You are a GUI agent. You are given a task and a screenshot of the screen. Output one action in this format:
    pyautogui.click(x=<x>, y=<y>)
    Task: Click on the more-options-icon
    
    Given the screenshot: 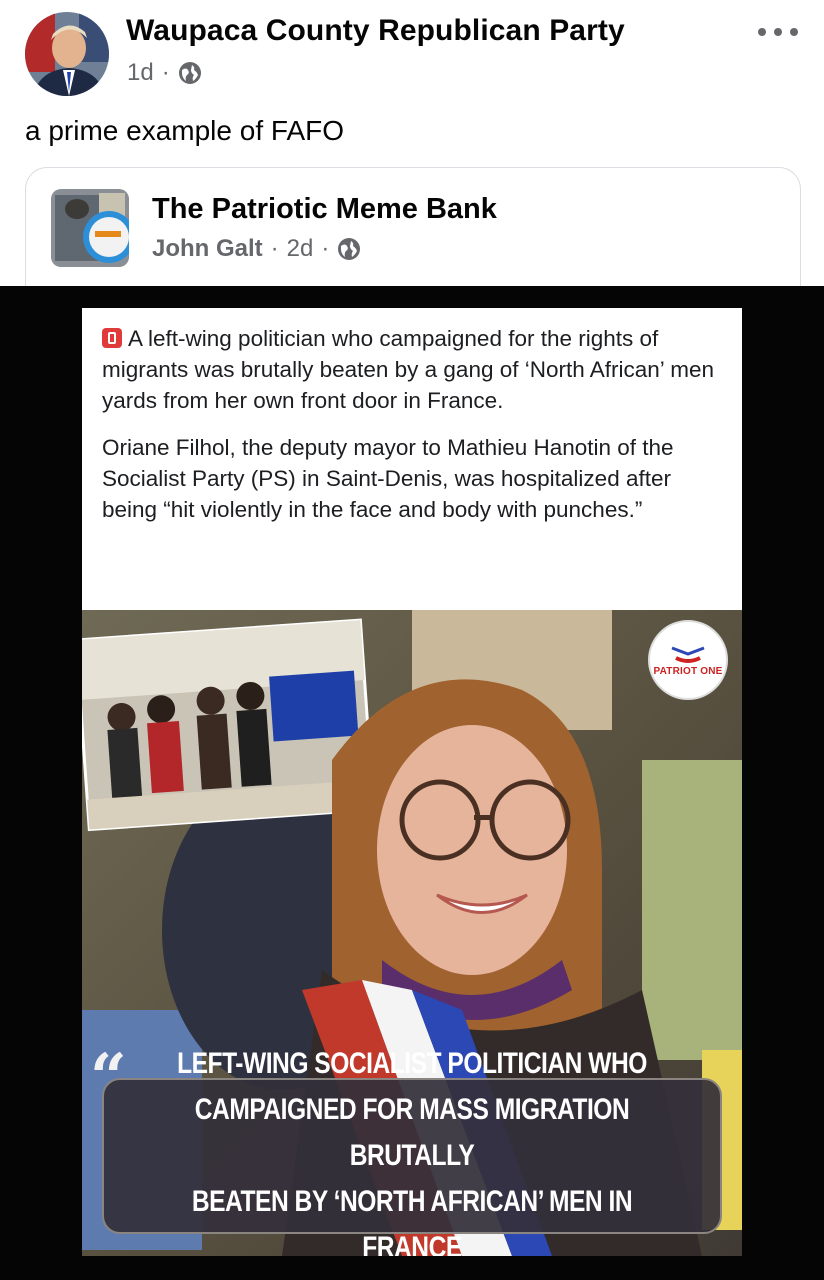 What is the action you would take?
    pyautogui.click(x=778, y=32)
    